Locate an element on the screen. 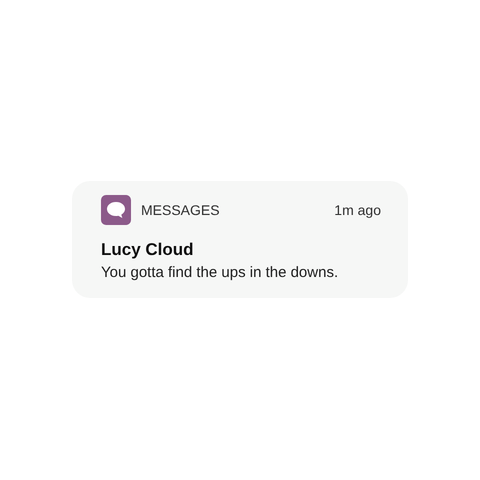 The height and width of the screenshot is (480, 480). timestamp: 1m ago is located at coordinates (357, 210).